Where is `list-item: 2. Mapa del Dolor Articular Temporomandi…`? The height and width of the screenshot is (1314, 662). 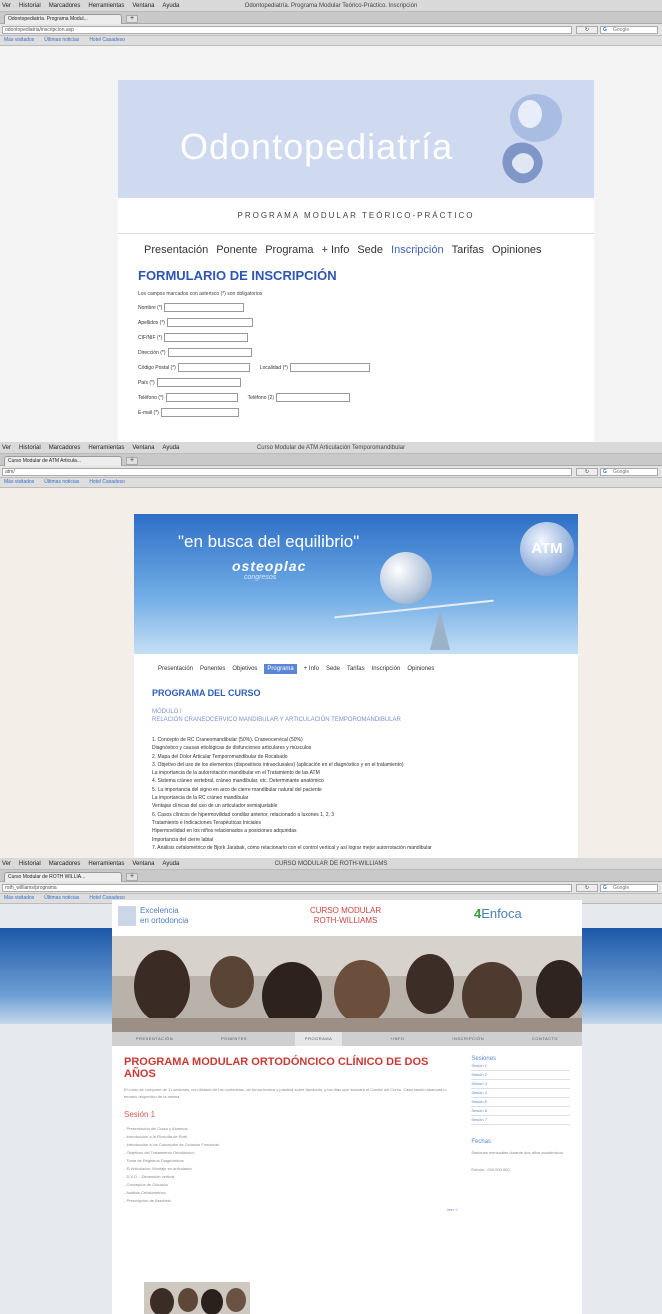
list-item: 2. Mapa del Dolor Articular Temporomandi… is located at coordinates (220, 756).